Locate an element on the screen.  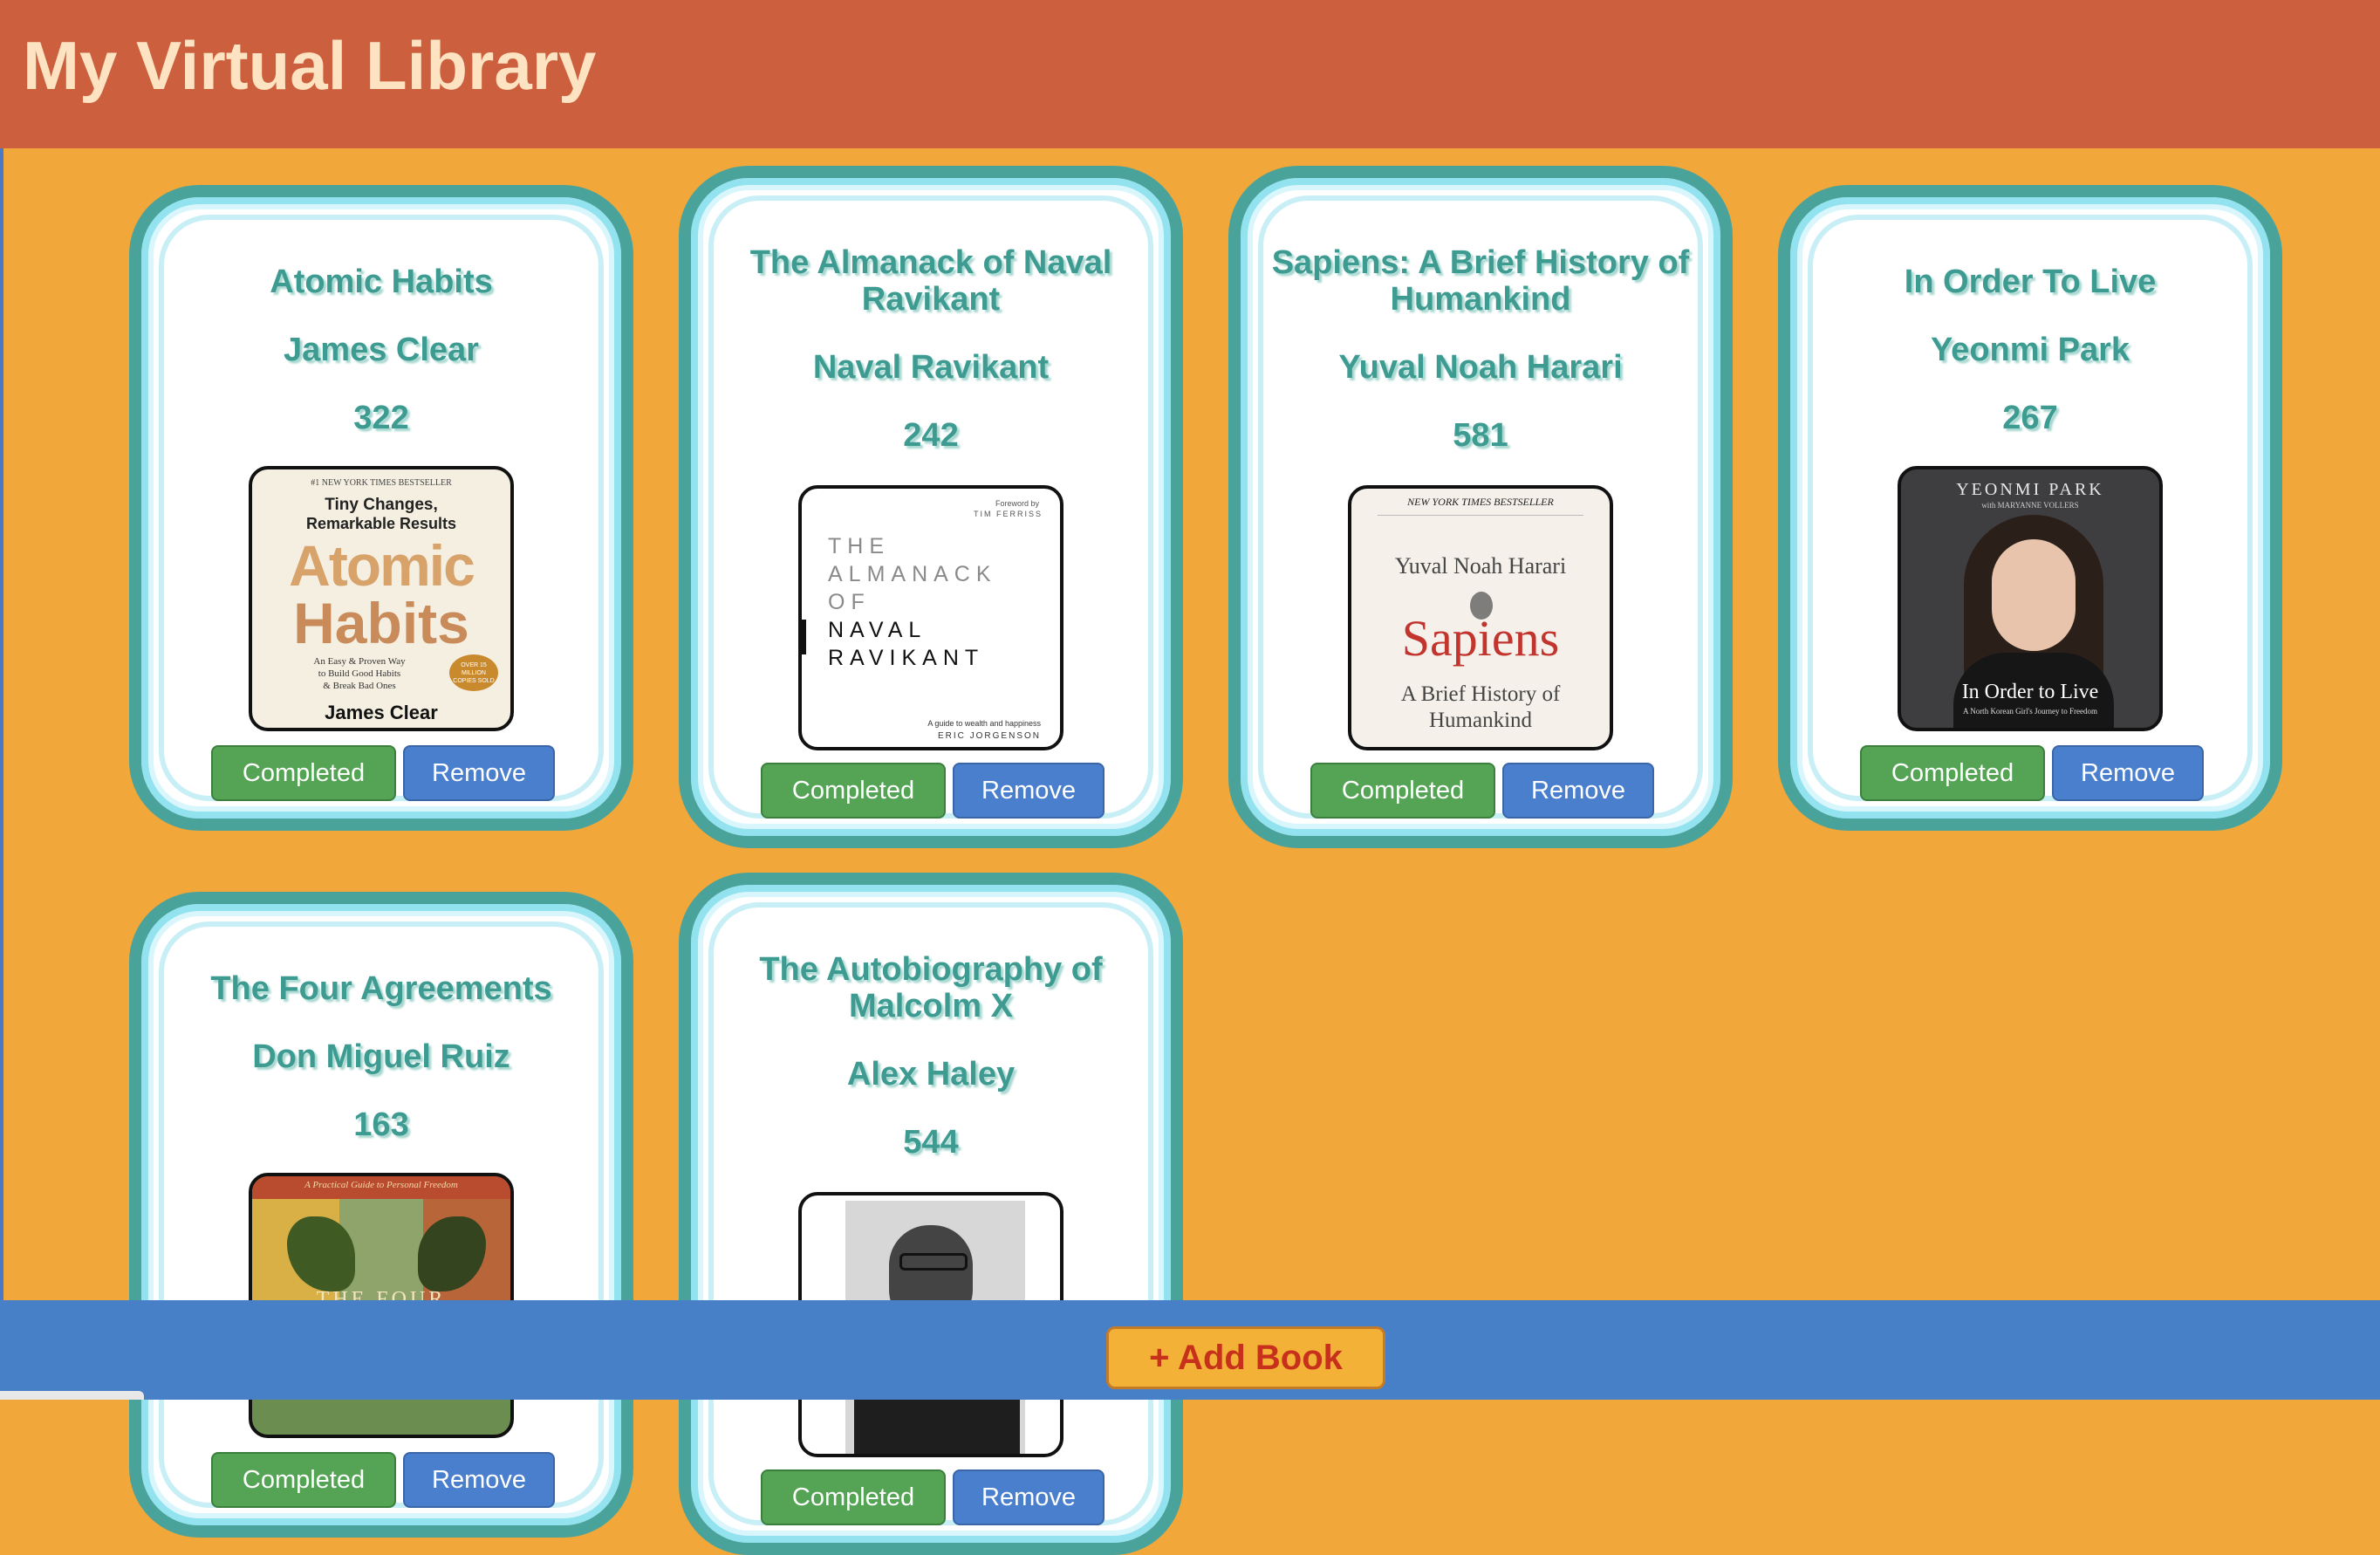
book-author: James Clear is located at coordinates (381, 350).